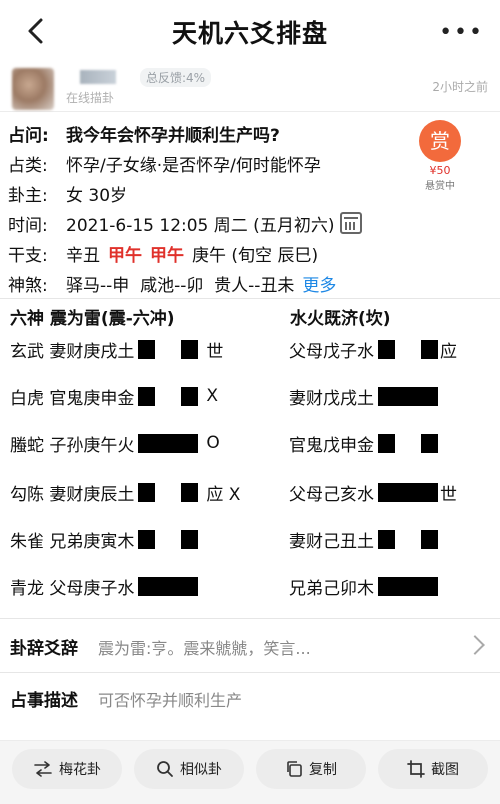 Image resolution: width=500 pixels, height=804 pixels. What do you see at coordinates (440, 141) in the screenshot?
I see `reward-icon: 赏` at bounding box center [440, 141].